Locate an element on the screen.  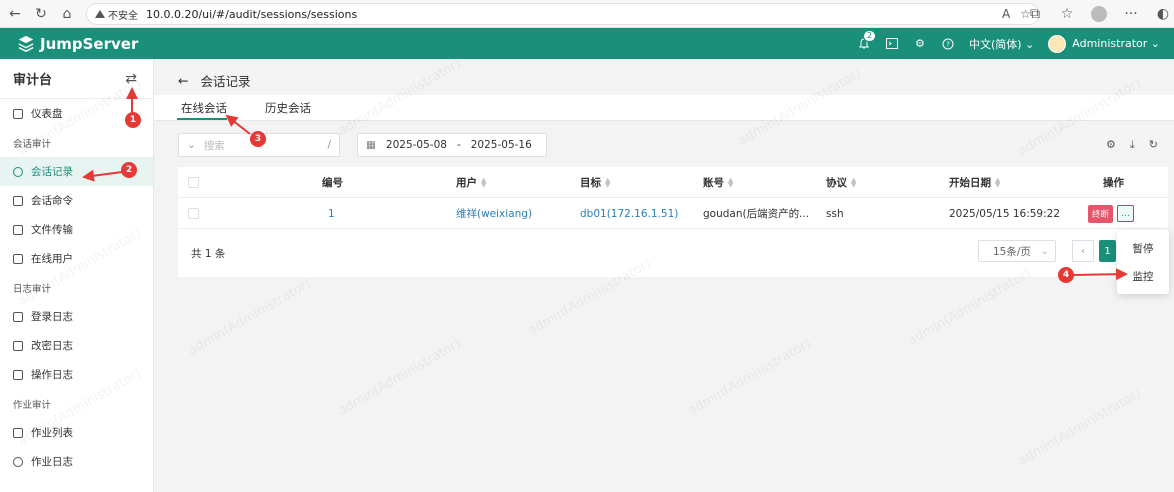
sidebar-item-label: 操作日志 is located at coordinates (52, 375).